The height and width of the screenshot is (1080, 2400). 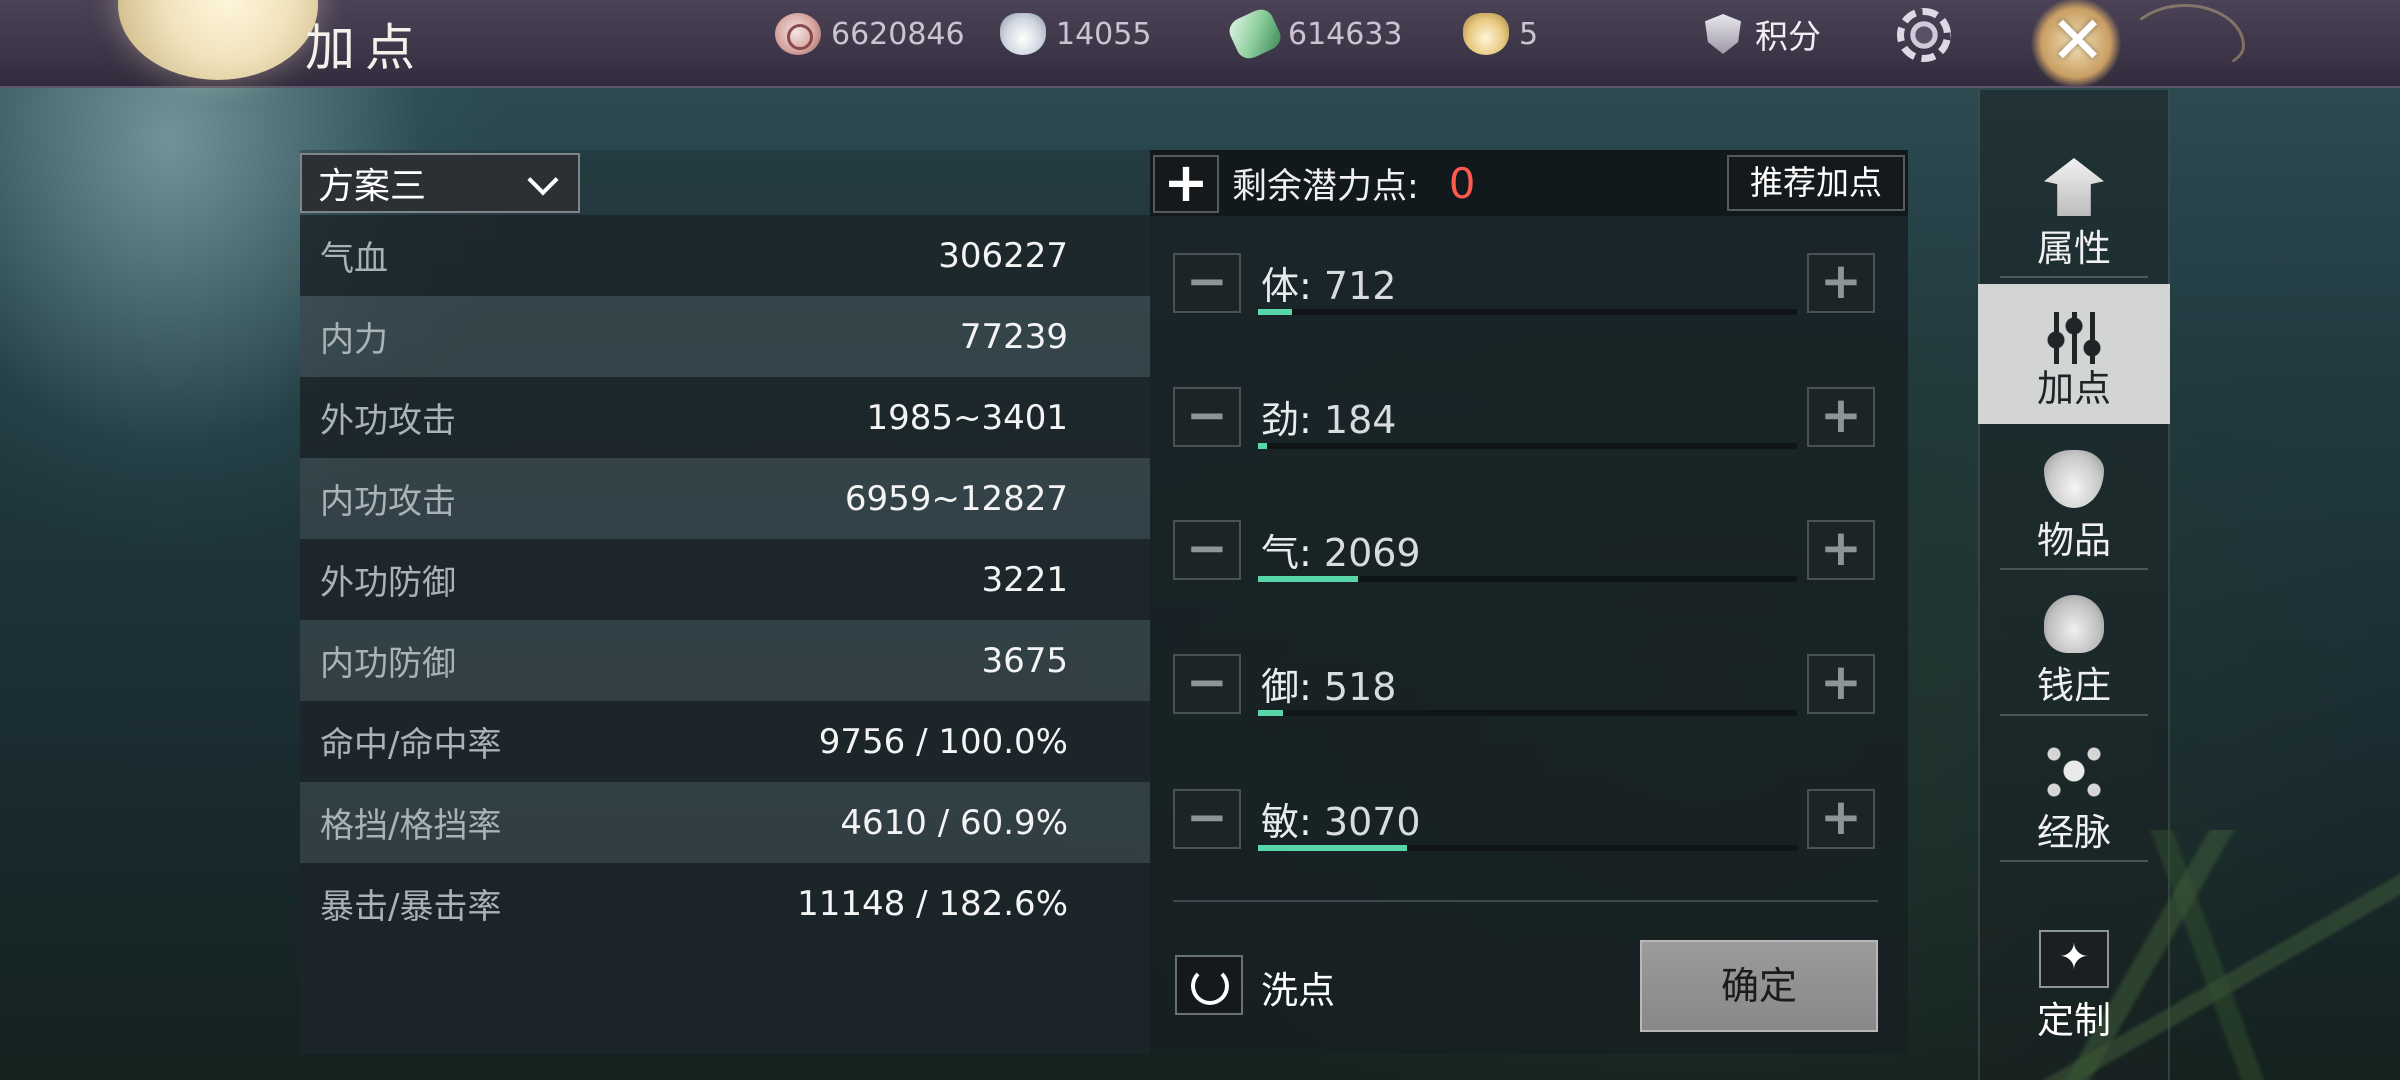 I want to click on meridian-icon, so click(x=2074, y=771).